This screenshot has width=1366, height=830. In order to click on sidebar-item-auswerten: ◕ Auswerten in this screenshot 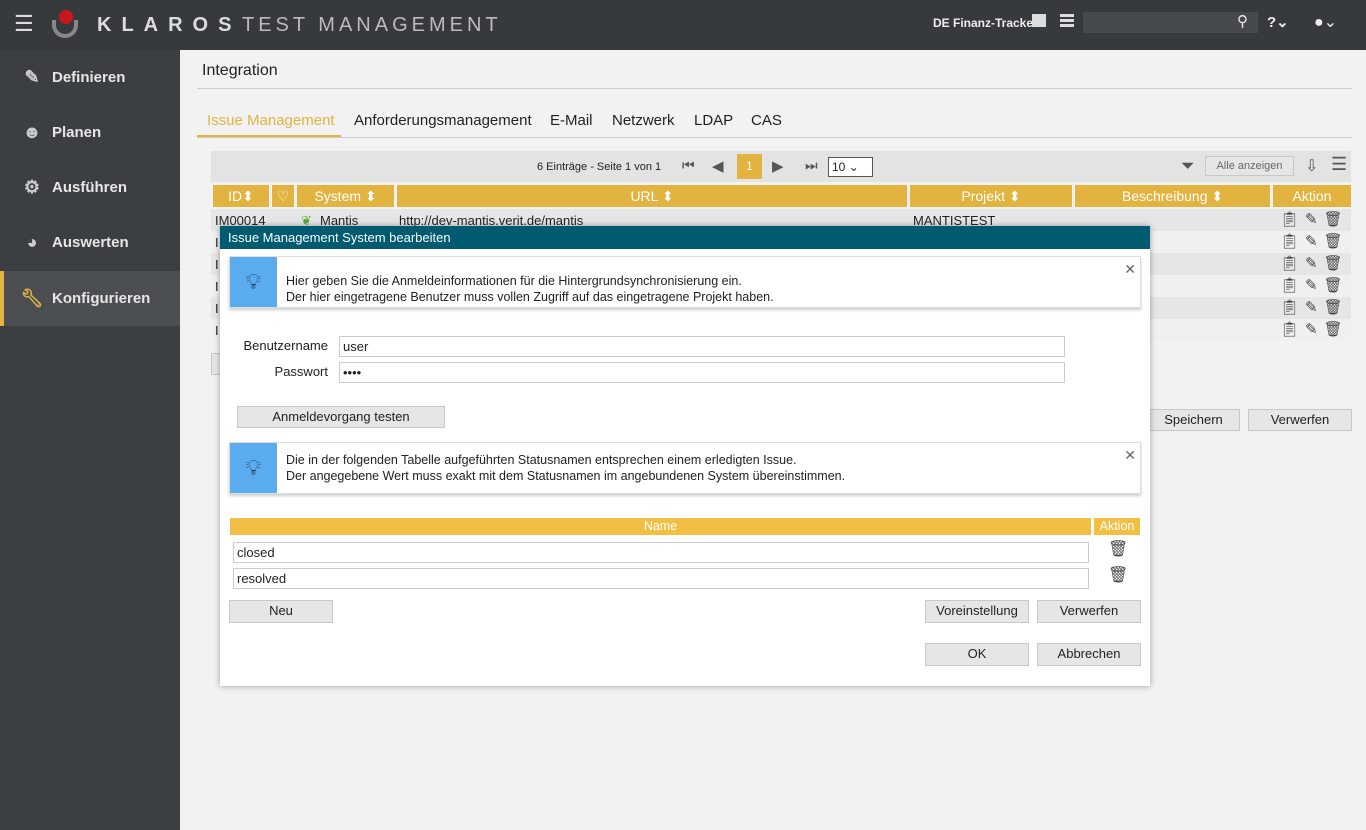, I will do `click(90, 242)`.